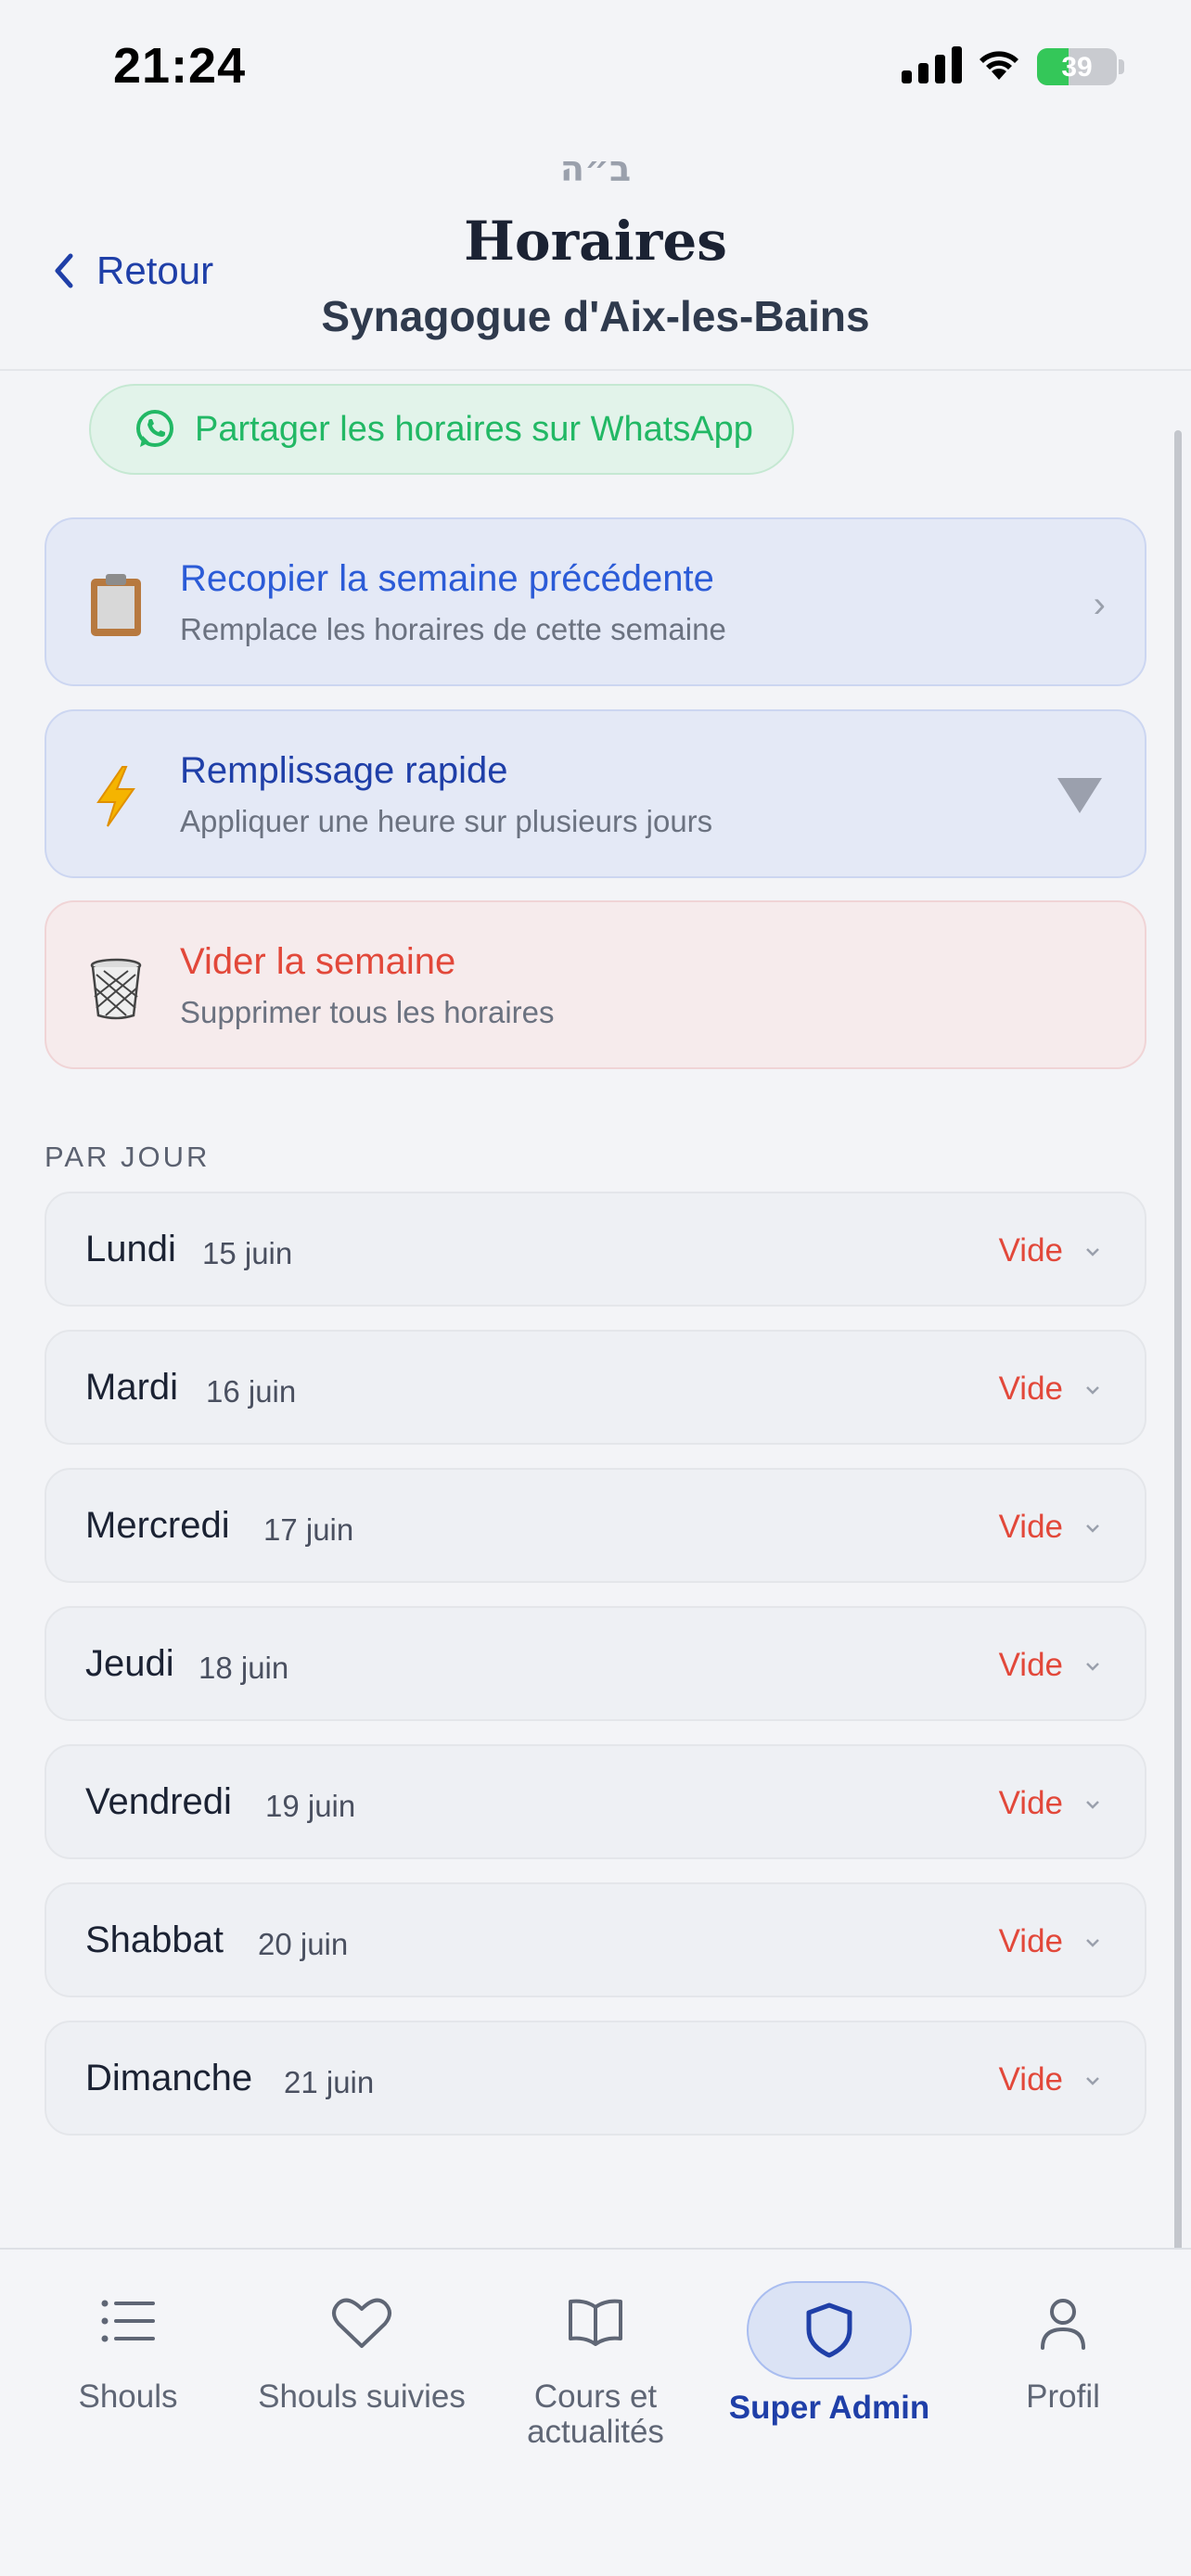  I want to click on day-date: 20 juin, so click(303, 1944).